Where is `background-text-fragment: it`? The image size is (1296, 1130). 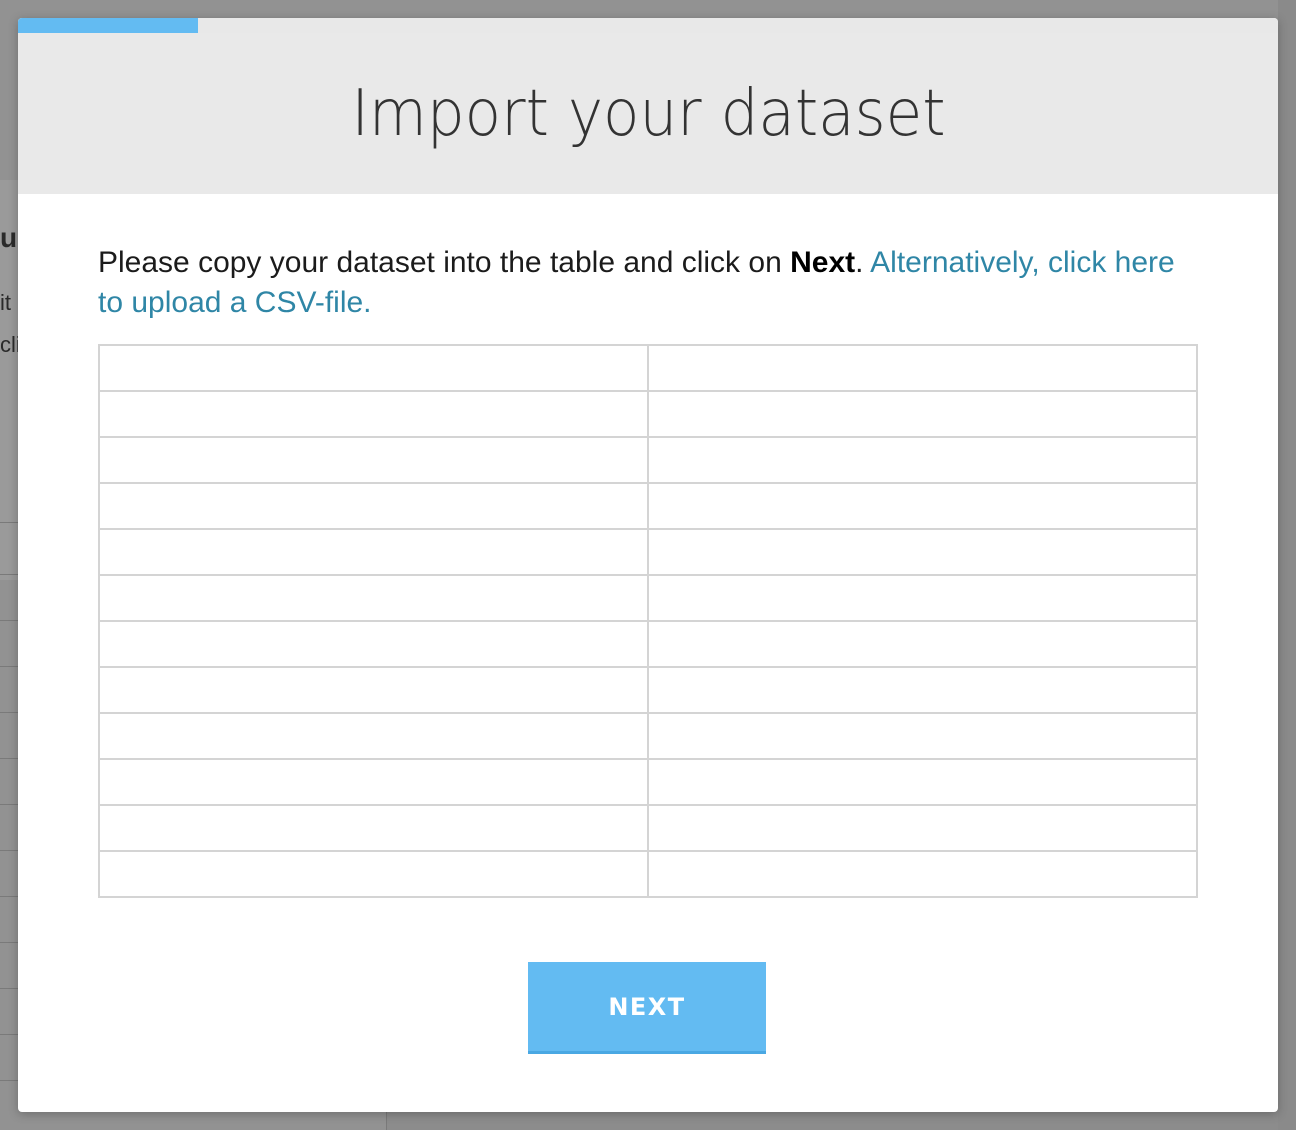
background-text-fragment: it is located at coordinates (5, 302).